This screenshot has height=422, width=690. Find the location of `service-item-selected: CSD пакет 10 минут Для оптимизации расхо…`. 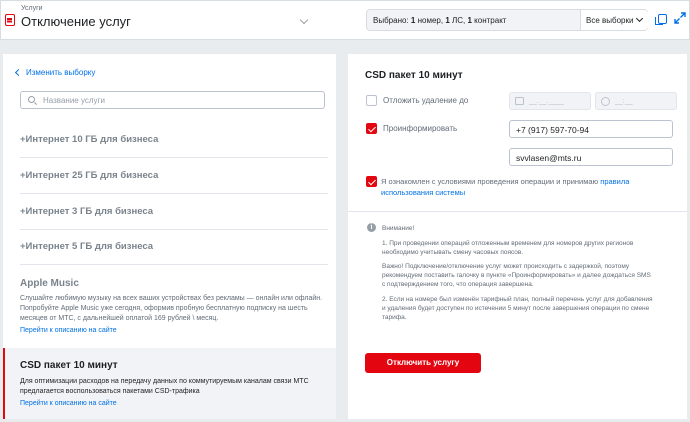

service-item-selected: CSD пакет 10 минут Для оптимизации расхо… is located at coordinates (169, 383).